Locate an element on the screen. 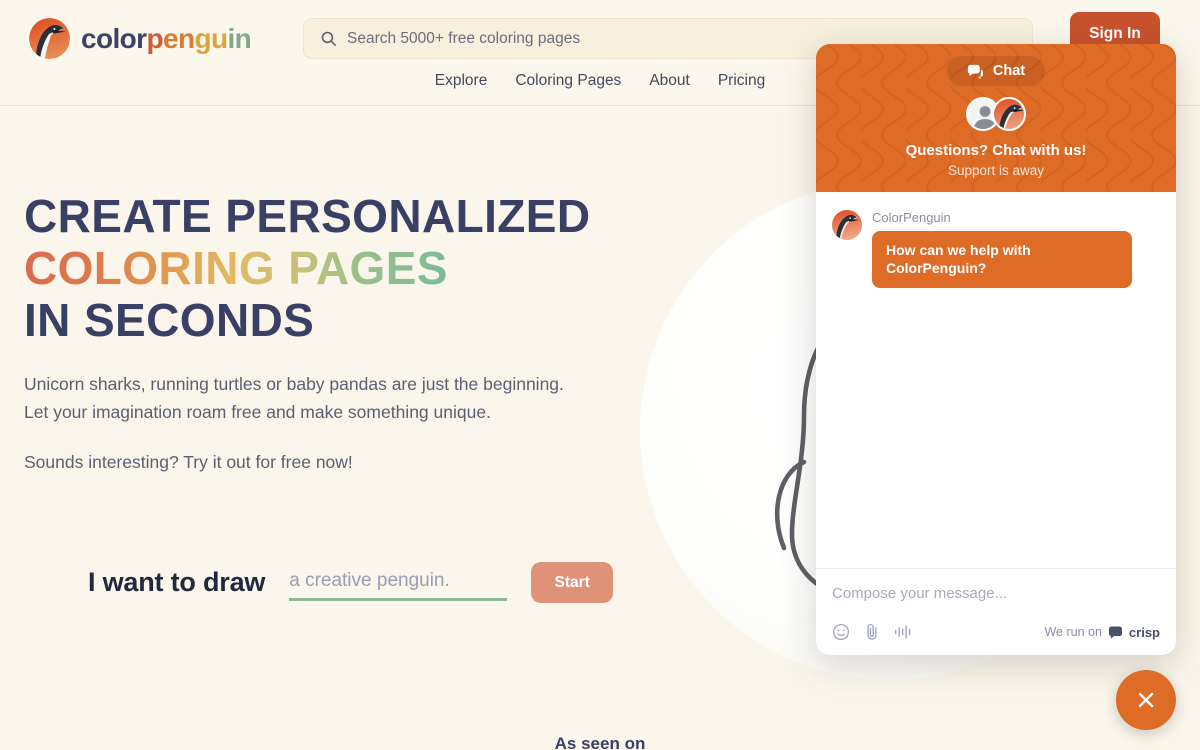 The height and width of the screenshot is (750, 1200). compose-message-input is located at coordinates (996, 593).